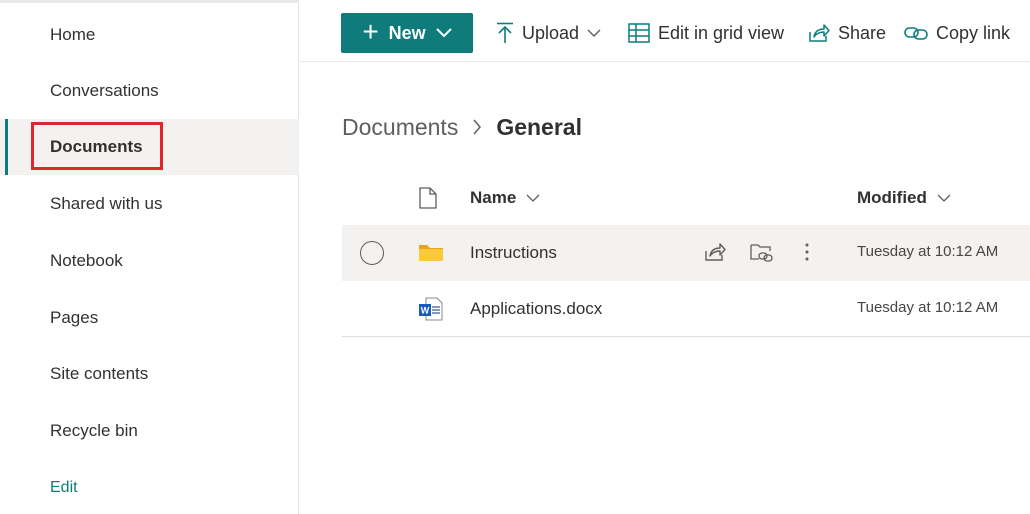 Image resolution: width=1030 pixels, height=514 pixels. I want to click on new-button-label: New, so click(407, 32).